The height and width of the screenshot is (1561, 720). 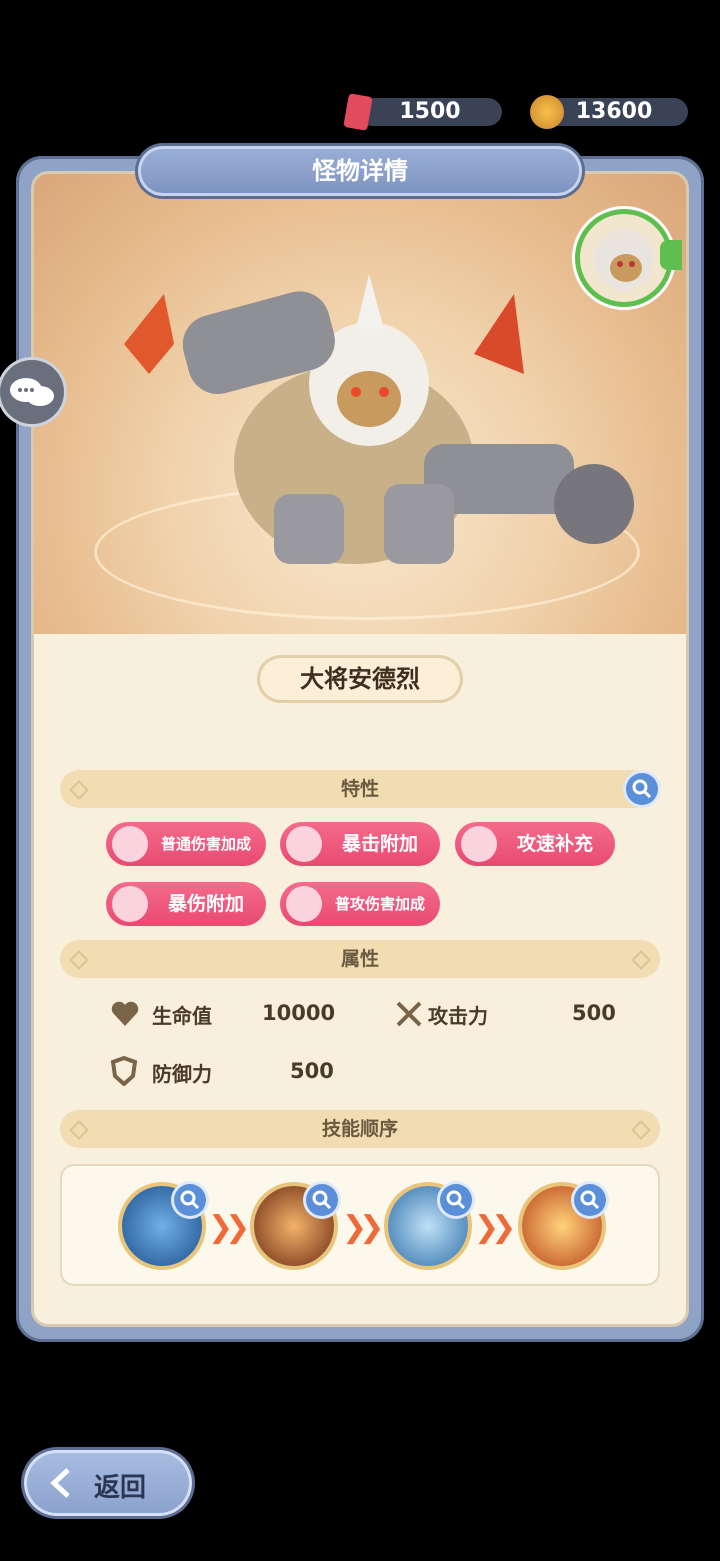 What do you see at coordinates (379, 904) in the screenshot?
I see `trait-label: 普攻伤害加成` at bounding box center [379, 904].